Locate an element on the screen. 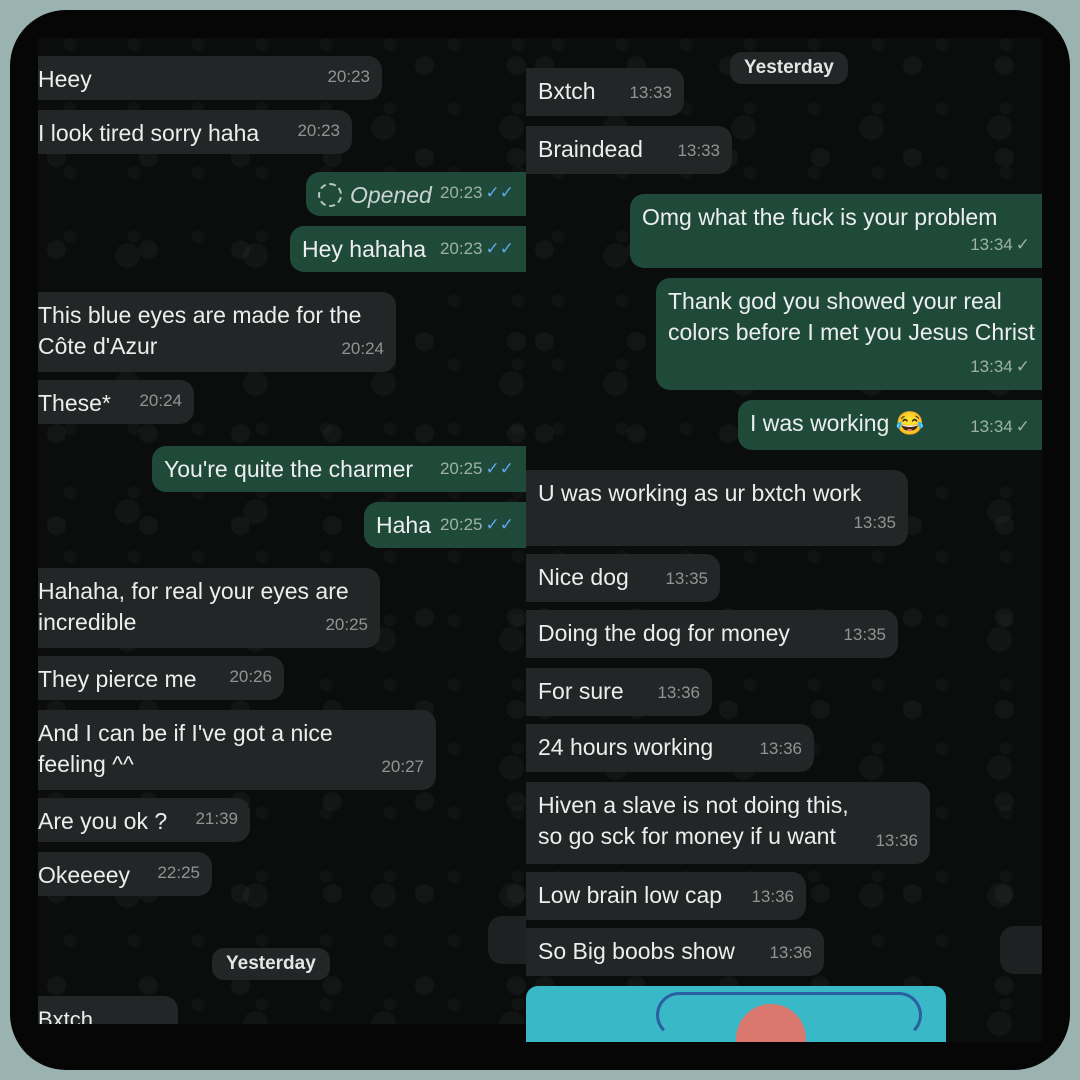 The width and height of the screenshot is (1080, 1080). message-text: Hey hahaha is located at coordinates (364, 249).